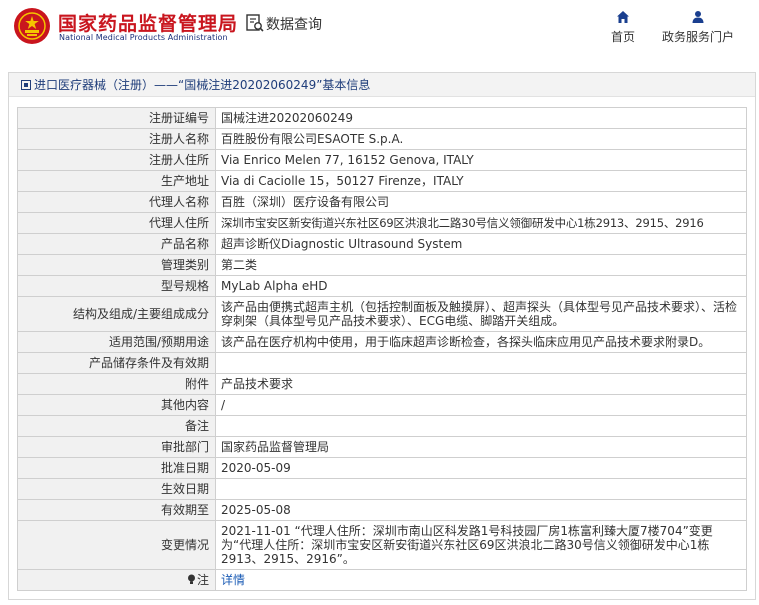 The height and width of the screenshot is (605, 759). What do you see at coordinates (116, 342) in the screenshot?
I see `row-label: 适用范围/预期用途` at bounding box center [116, 342].